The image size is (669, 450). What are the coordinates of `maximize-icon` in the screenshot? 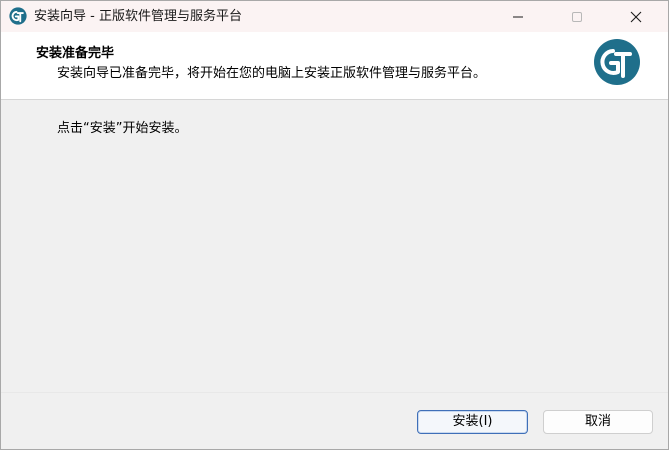 It's located at (577, 17).